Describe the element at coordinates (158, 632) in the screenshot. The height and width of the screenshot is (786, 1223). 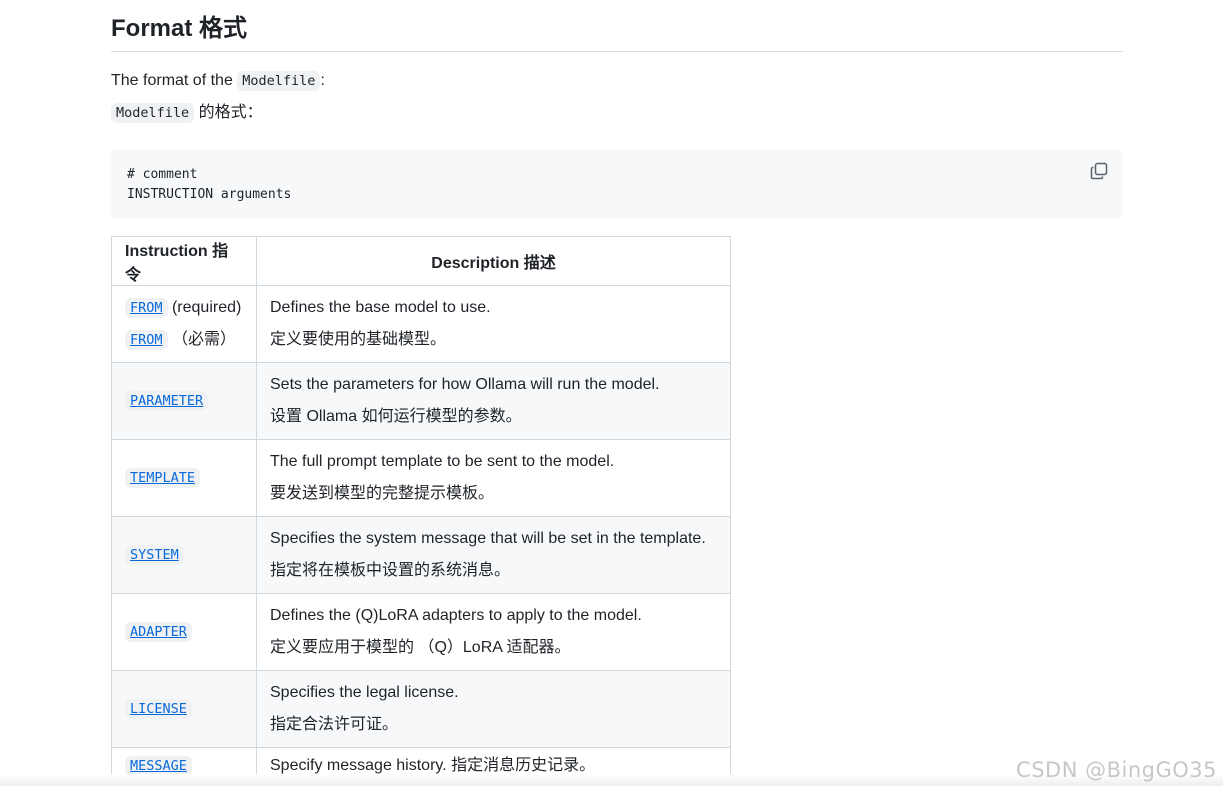
I see `keyword-link-adapter: ADAPTER` at that location.